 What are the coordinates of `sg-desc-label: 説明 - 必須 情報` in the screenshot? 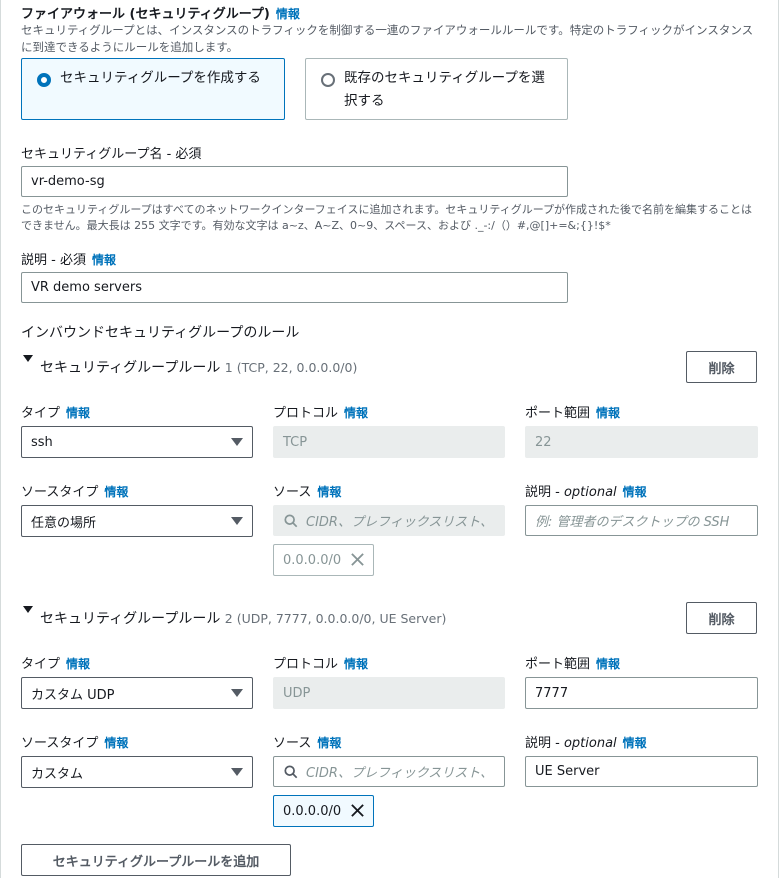 It's located at (68, 258).